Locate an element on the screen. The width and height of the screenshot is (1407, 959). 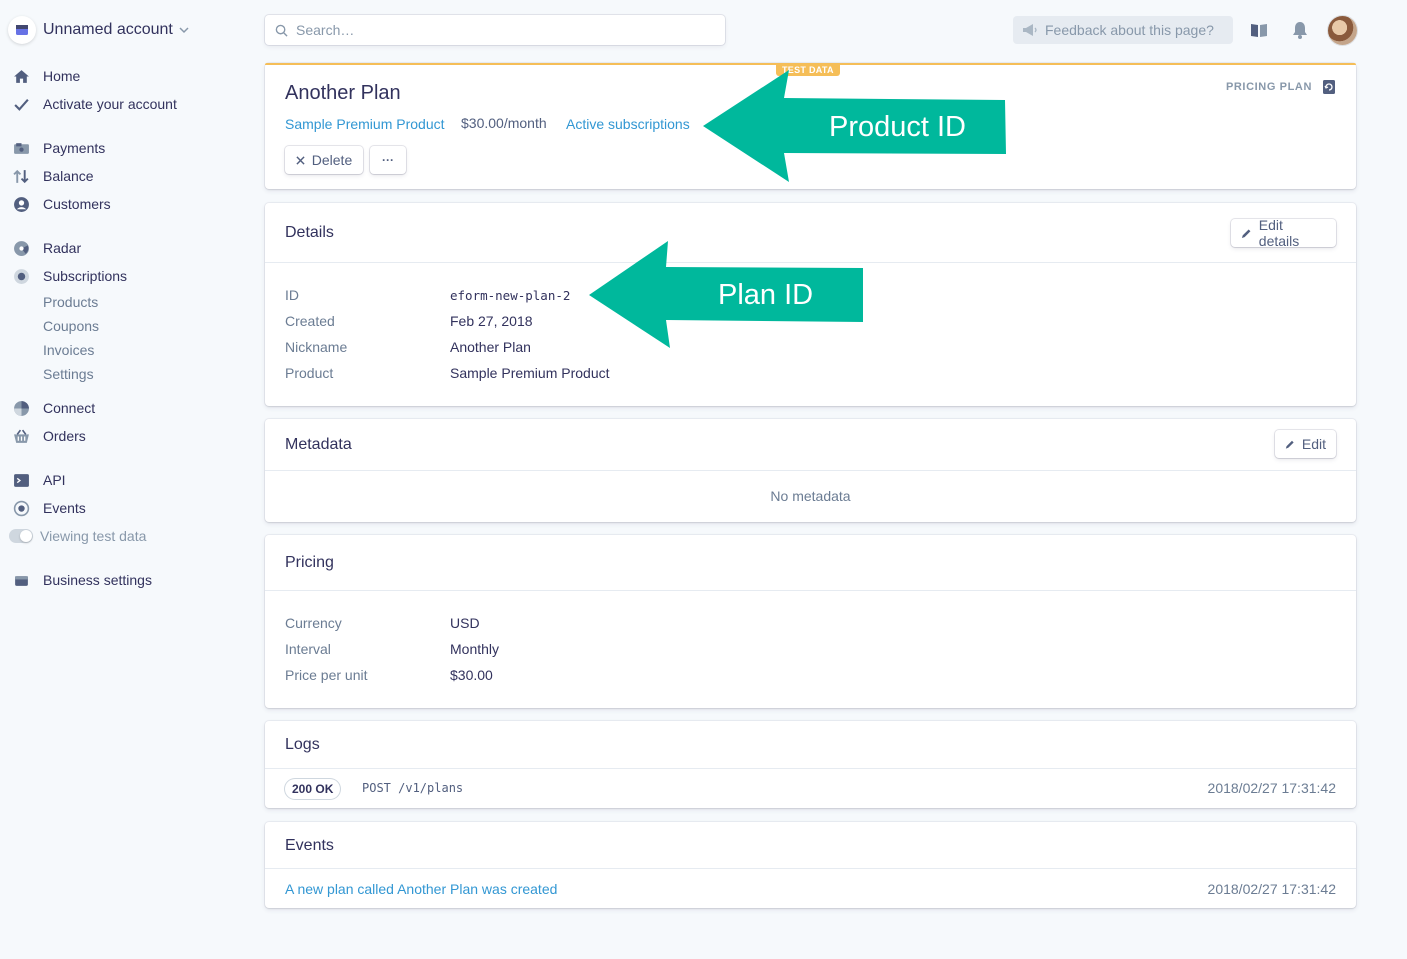
more-actions-button: ··· is located at coordinates (388, 160).